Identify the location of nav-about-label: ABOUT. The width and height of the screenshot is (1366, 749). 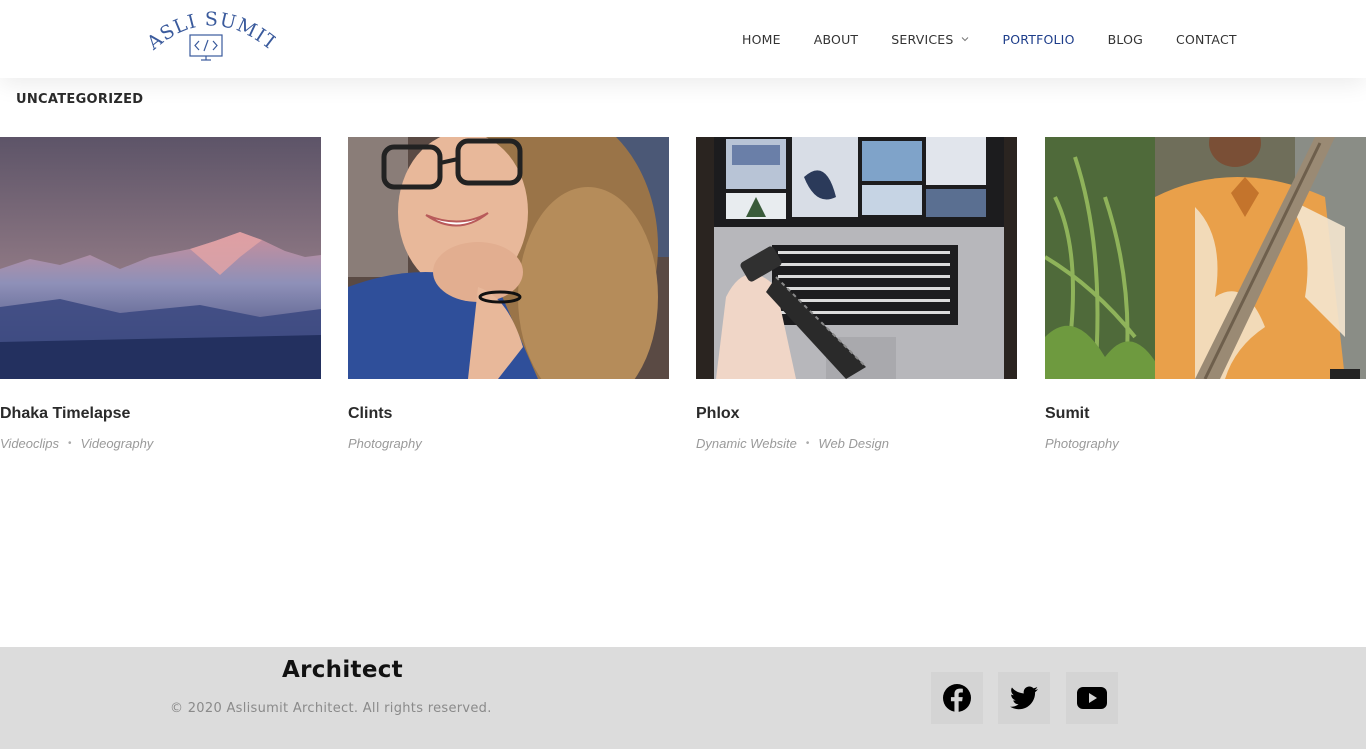
(836, 39).